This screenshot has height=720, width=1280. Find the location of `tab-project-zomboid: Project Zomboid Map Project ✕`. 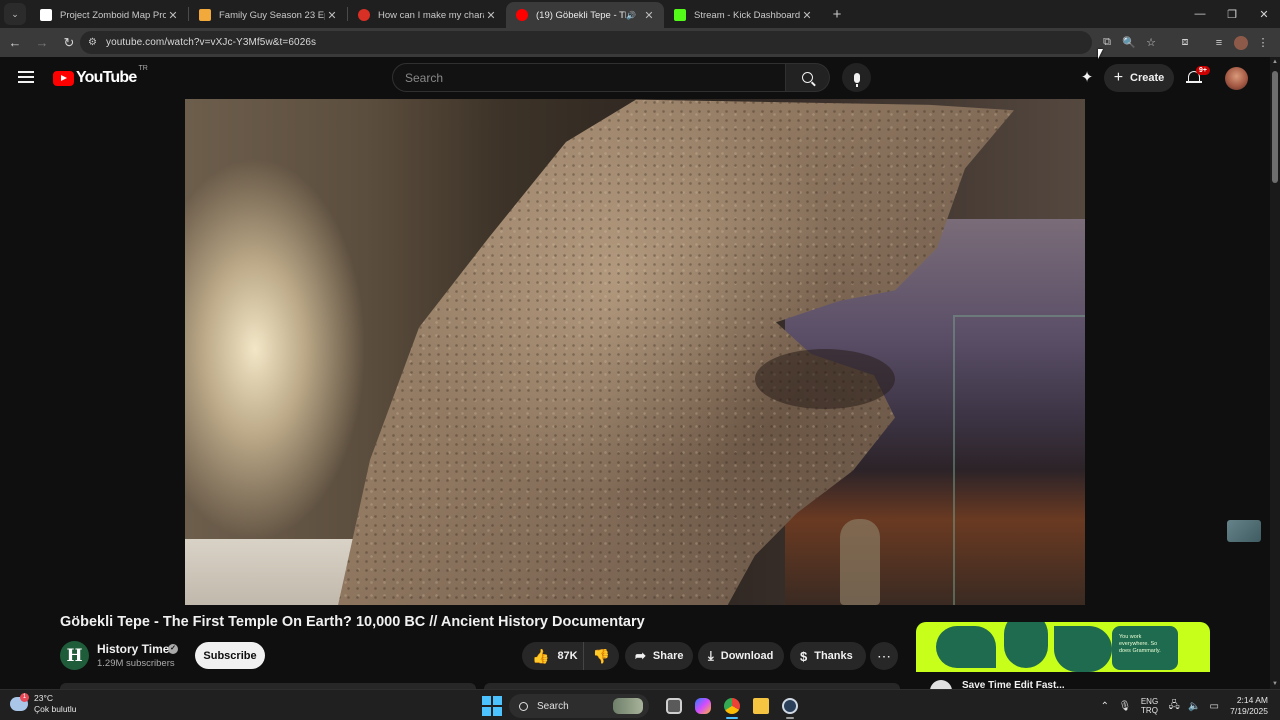

tab-project-zomboid: Project Zomboid Map Project ✕ is located at coordinates (109, 15).